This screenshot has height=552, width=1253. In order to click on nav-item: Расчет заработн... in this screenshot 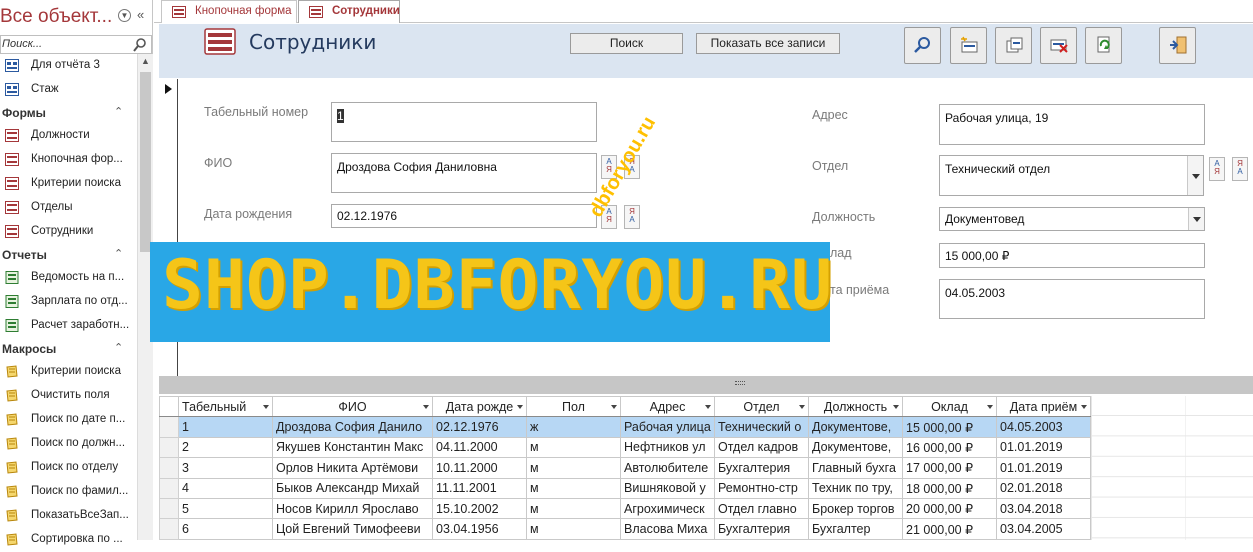, I will do `click(68, 326)`.